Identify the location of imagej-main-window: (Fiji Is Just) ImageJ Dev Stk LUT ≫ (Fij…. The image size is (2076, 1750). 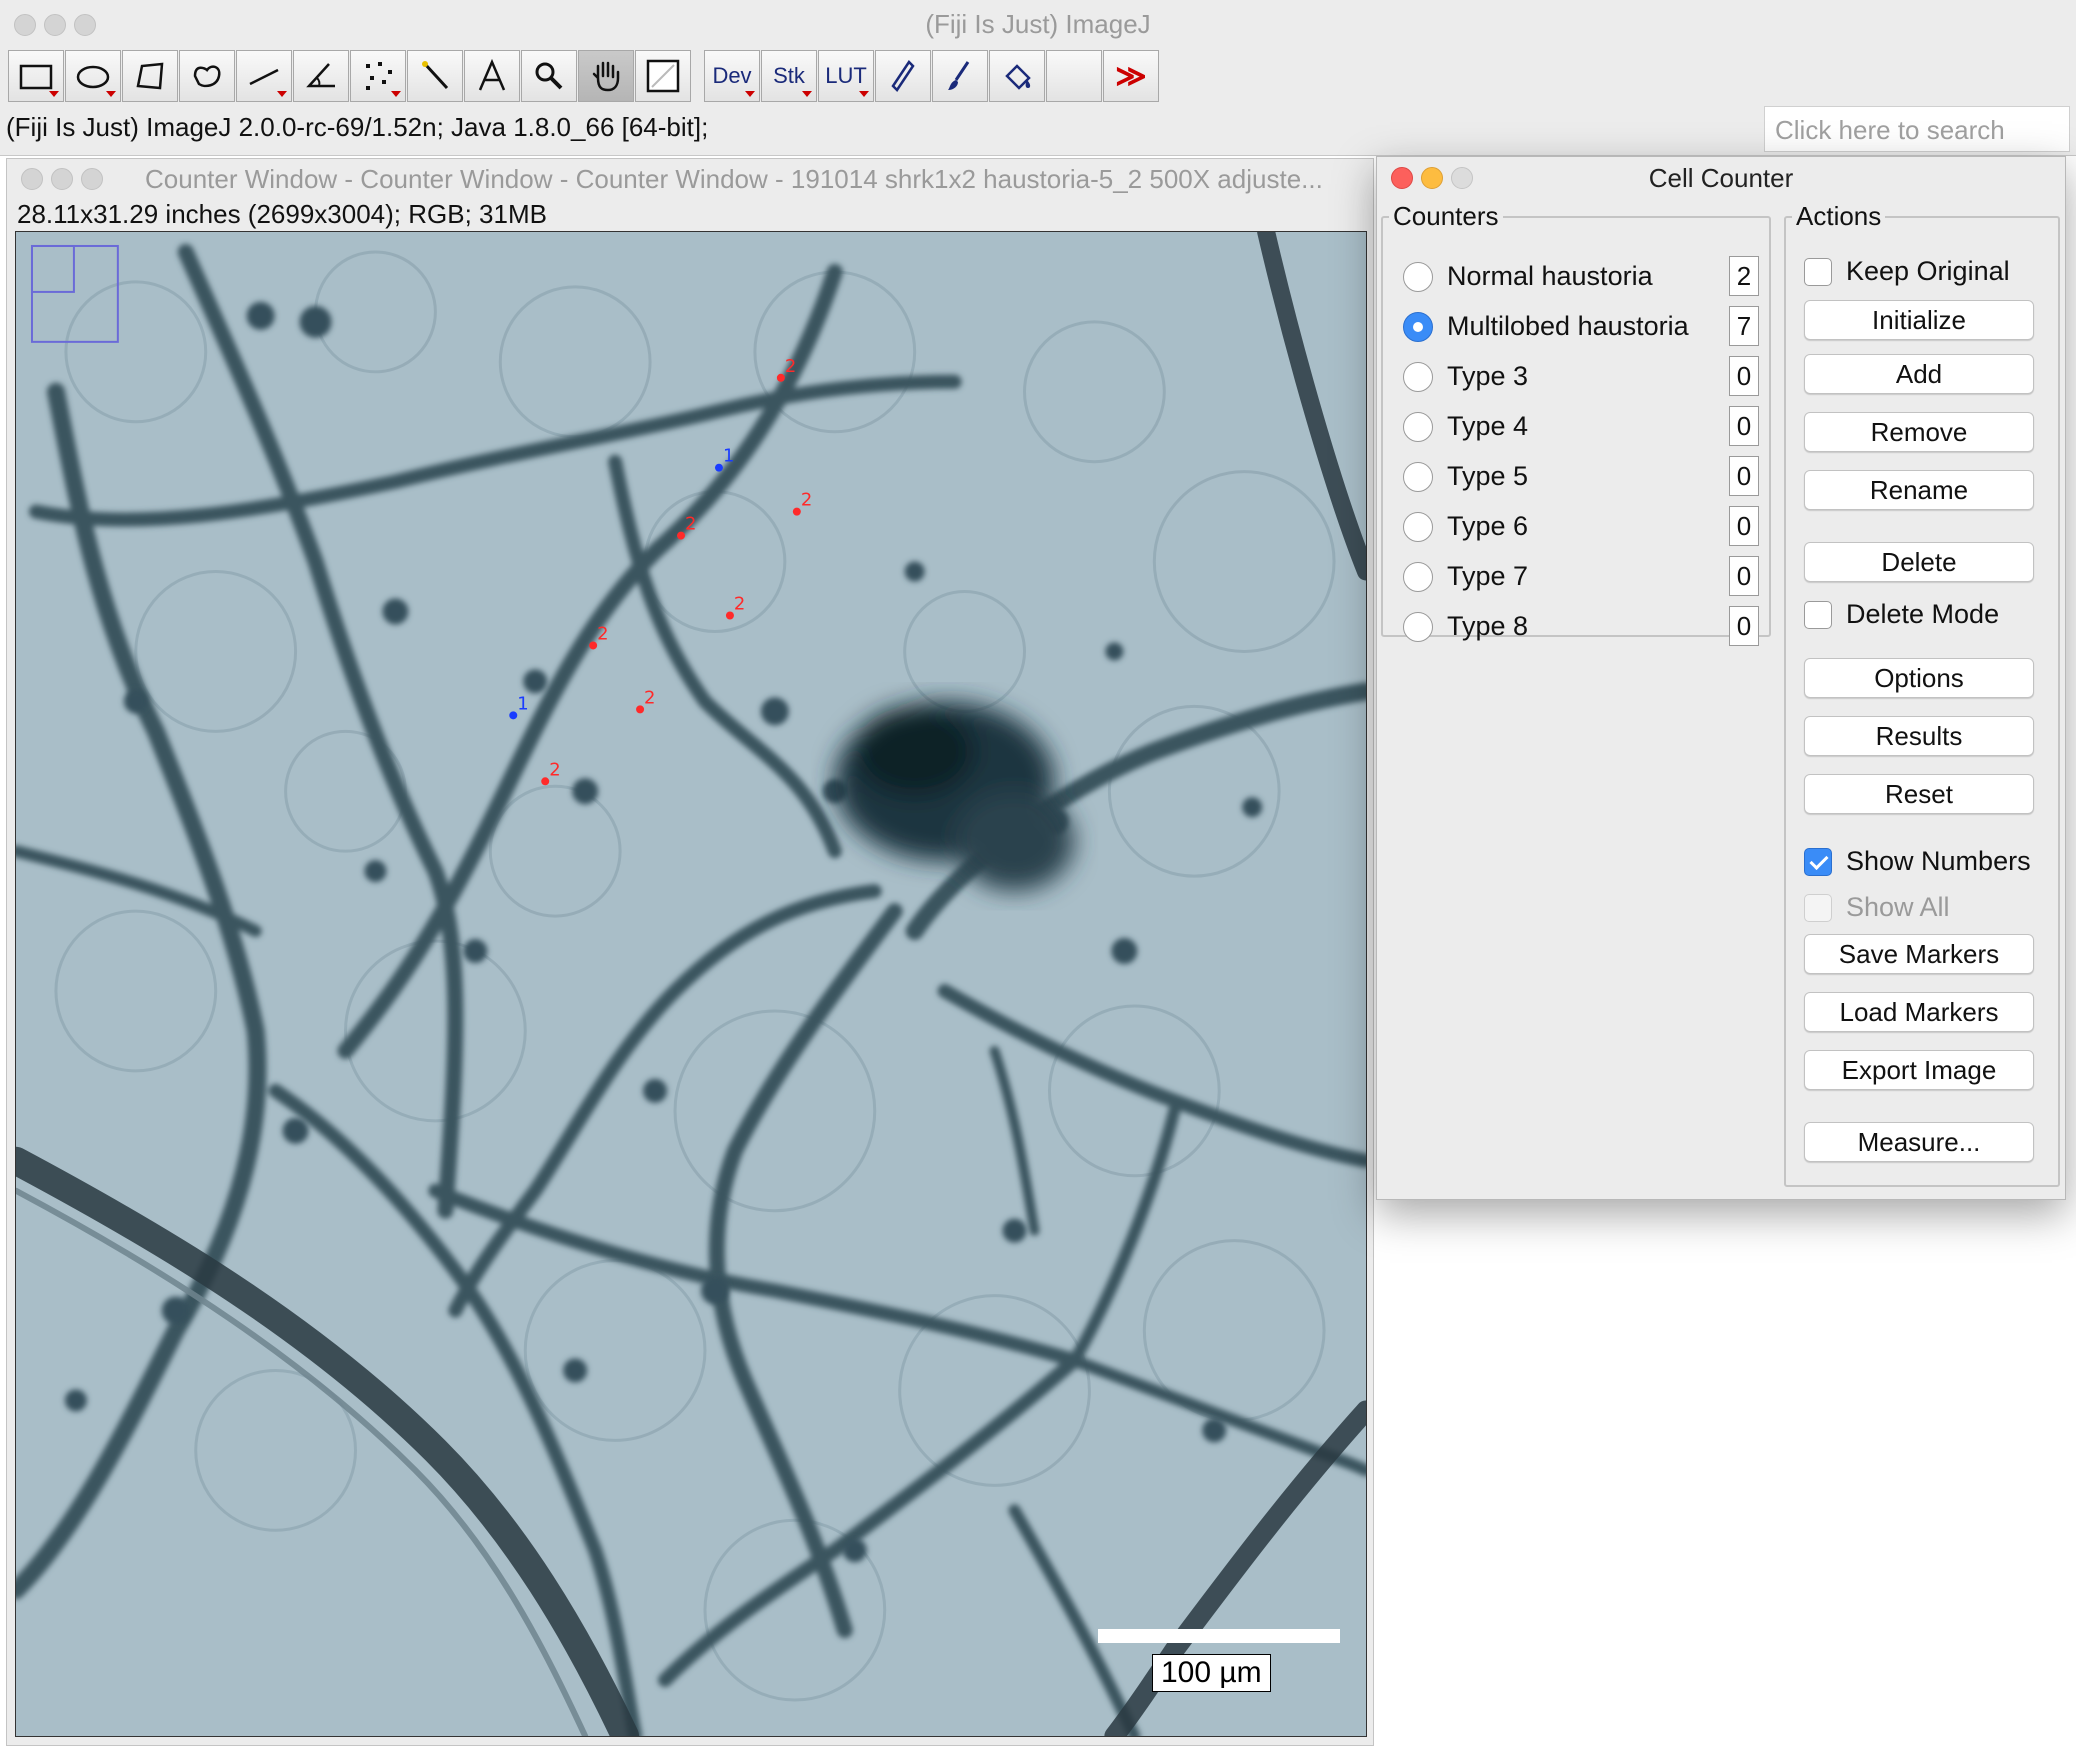
(1038, 78).